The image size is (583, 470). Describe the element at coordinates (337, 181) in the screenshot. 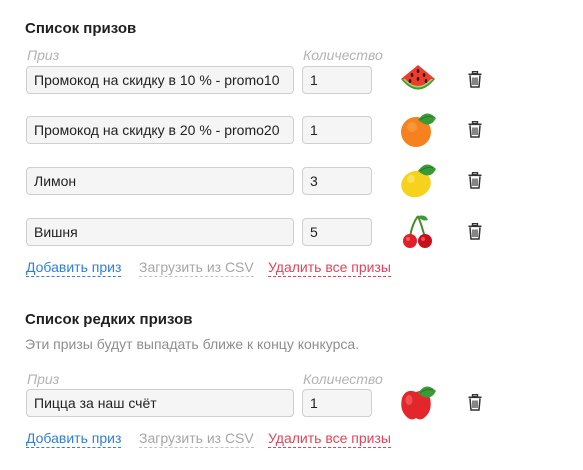

I see `prize-quantity-input: 3` at that location.